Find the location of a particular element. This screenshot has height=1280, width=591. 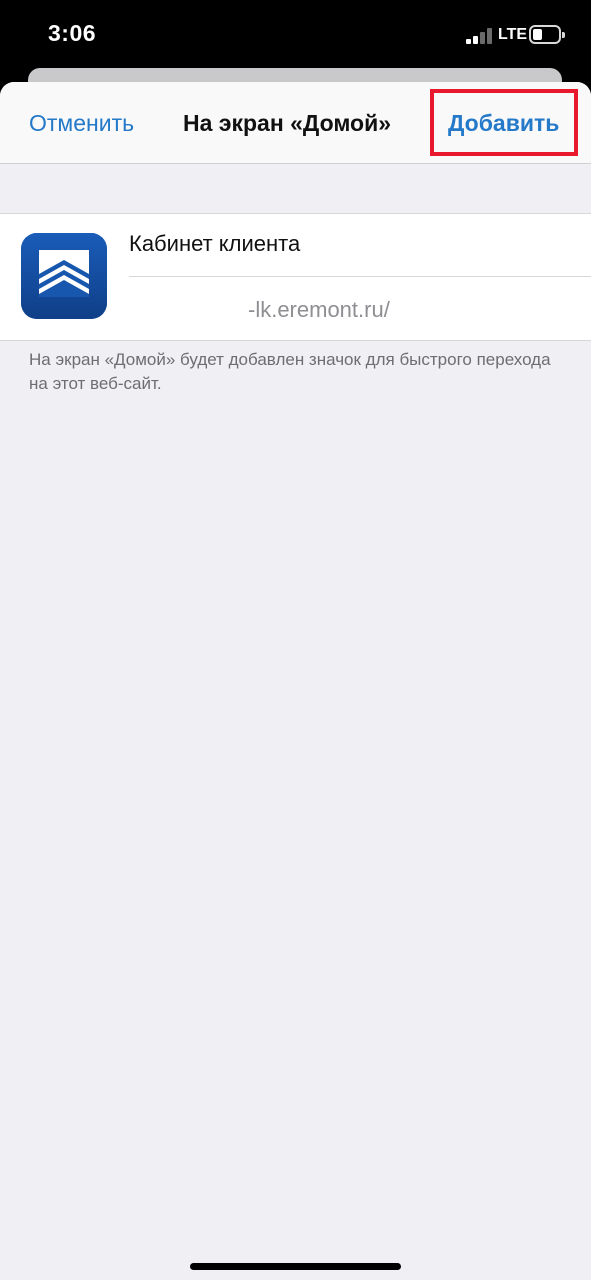

house-roof-app-icon is located at coordinates (64, 276).